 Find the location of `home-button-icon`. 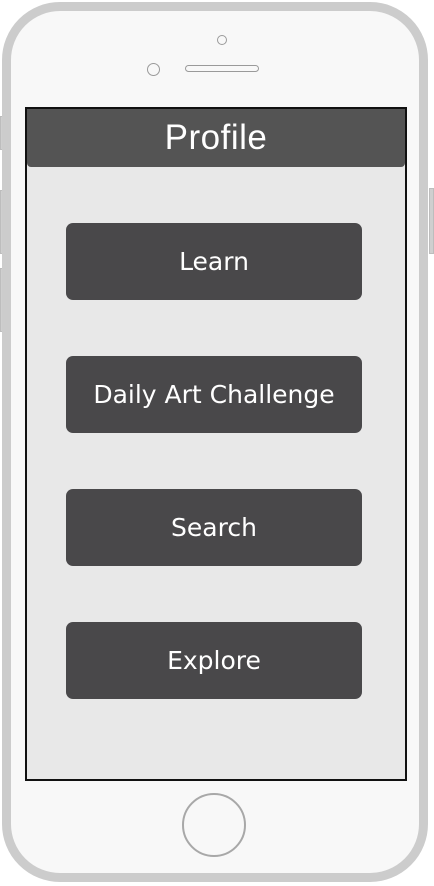

home-button-icon is located at coordinates (214, 825).